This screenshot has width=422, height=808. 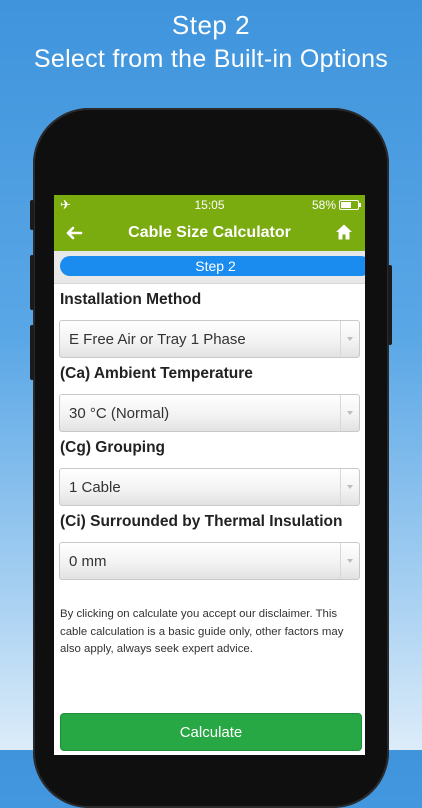 I want to click on battery-status: 58%, so click(x=336, y=205).